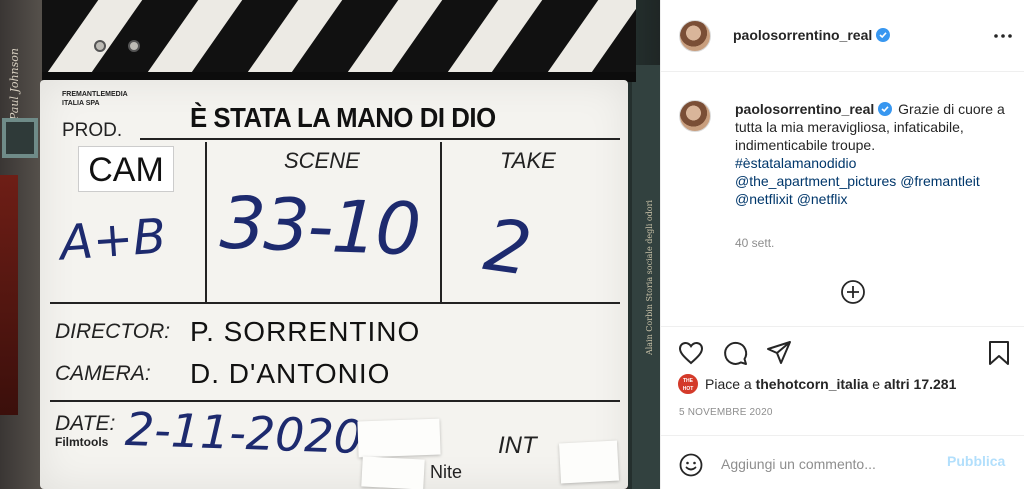  Describe the element at coordinates (517, 445) in the screenshot. I see `slate-int-label: INT` at that location.